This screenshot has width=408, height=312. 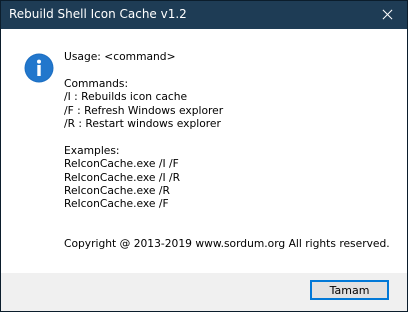 What do you see at coordinates (121, 164) in the screenshot?
I see `example-line: ReIconCache.exe /I /F` at bounding box center [121, 164].